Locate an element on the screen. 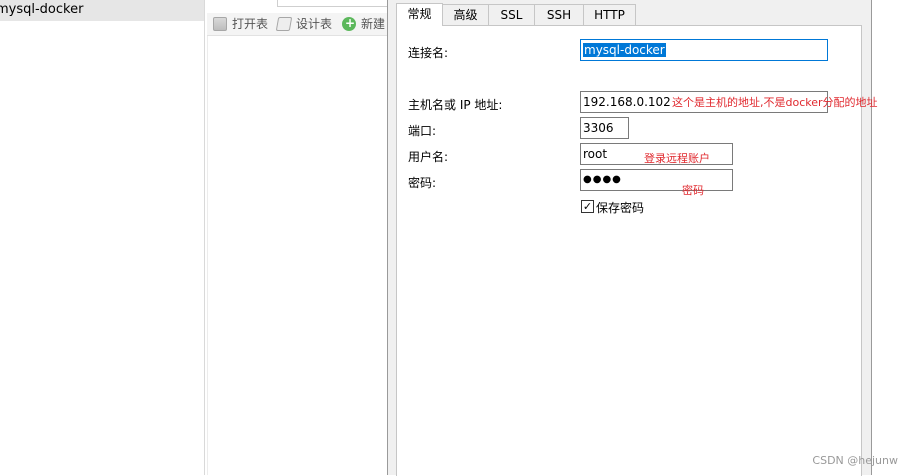 Image resolution: width=908 pixels, height=476 pixels. tab-ssl: SSL is located at coordinates (511, 14).